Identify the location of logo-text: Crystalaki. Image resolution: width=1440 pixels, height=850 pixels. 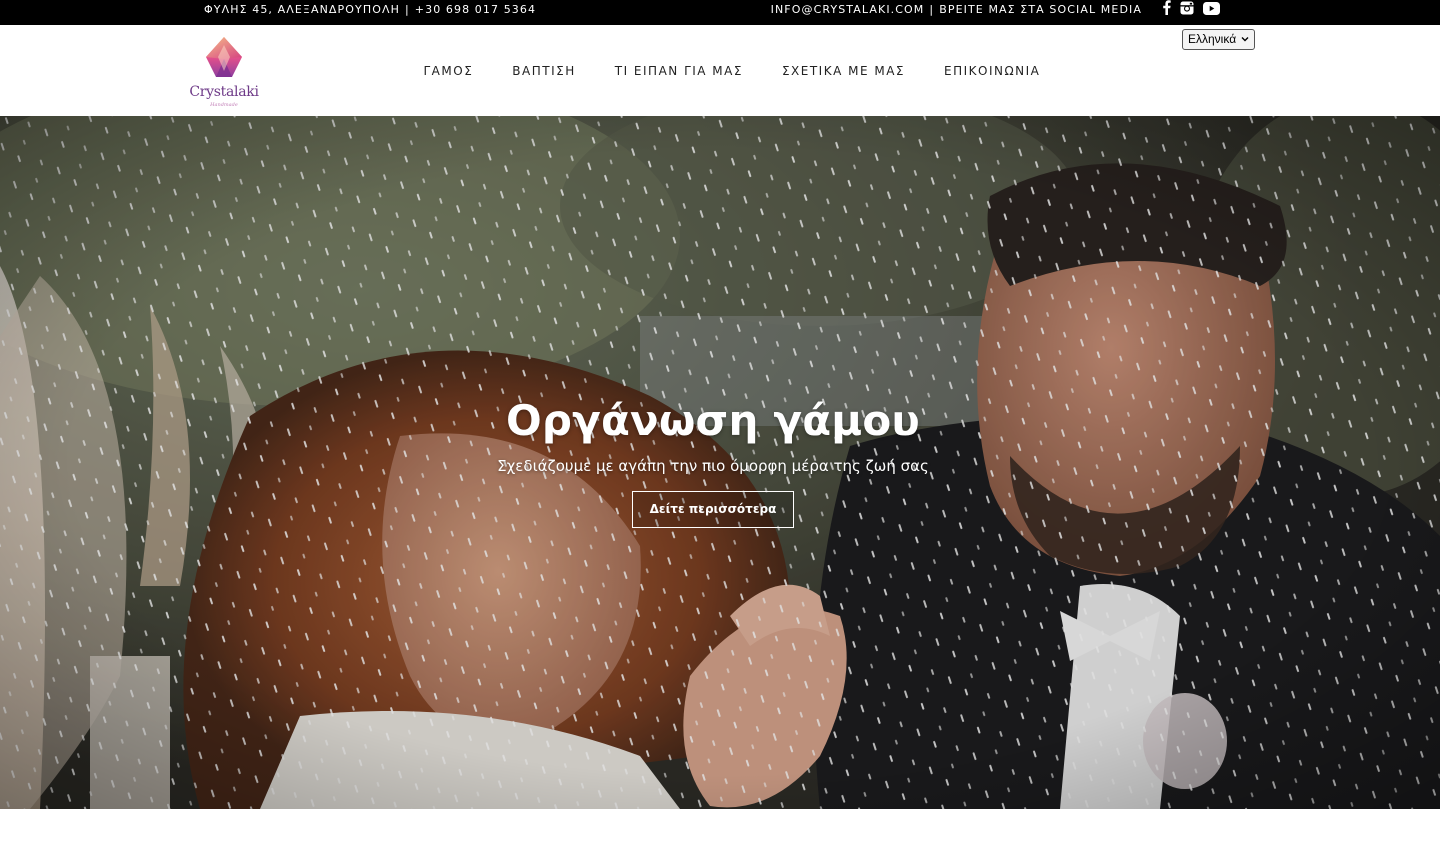
(224, 92).